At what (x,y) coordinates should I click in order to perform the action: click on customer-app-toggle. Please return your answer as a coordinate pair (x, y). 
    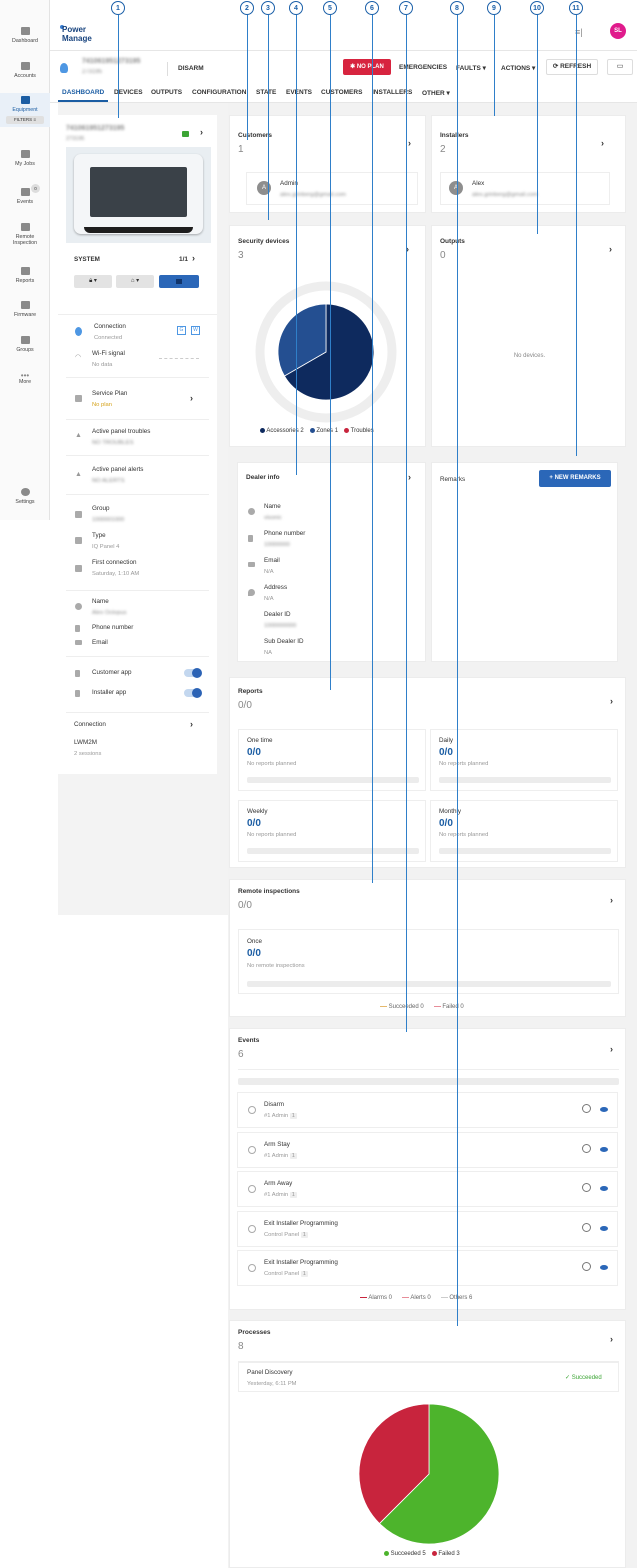
    Looking at the image, I should click on (193, 673).